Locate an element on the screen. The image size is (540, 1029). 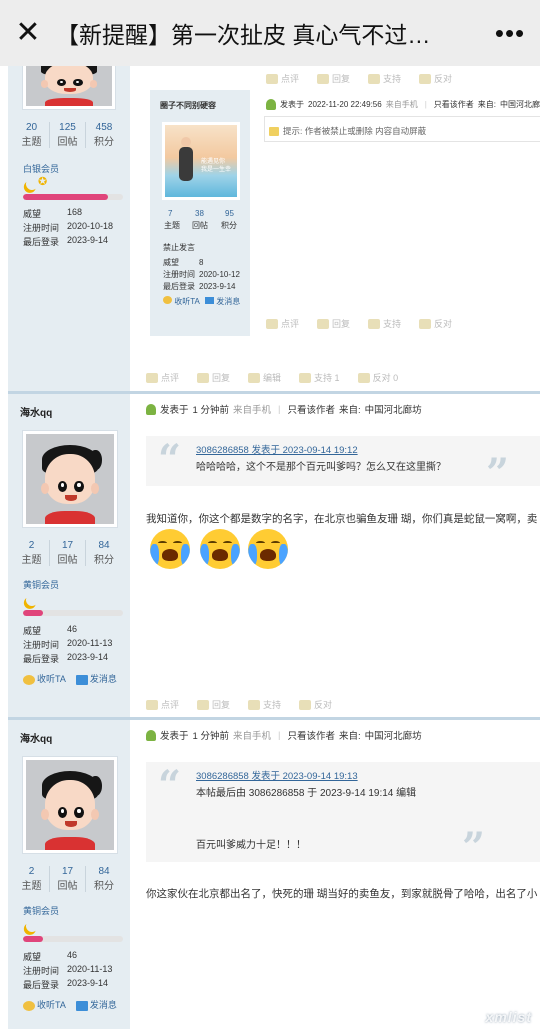
meta-register: 注册时间 2020-10-18 is located at coordinates (68, 227).